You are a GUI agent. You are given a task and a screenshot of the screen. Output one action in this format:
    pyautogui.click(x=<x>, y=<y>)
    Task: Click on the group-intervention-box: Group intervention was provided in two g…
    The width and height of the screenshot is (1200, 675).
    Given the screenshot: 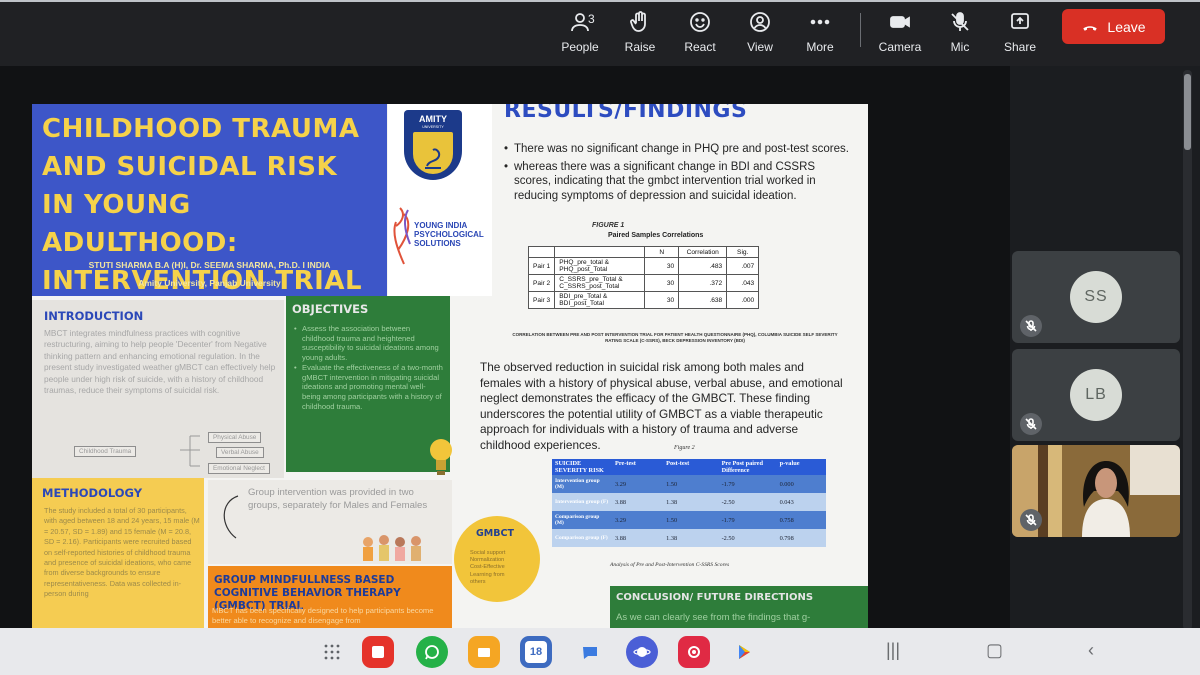 What is the action you would take?
    pyautogui.click(x=330, y=522)
    